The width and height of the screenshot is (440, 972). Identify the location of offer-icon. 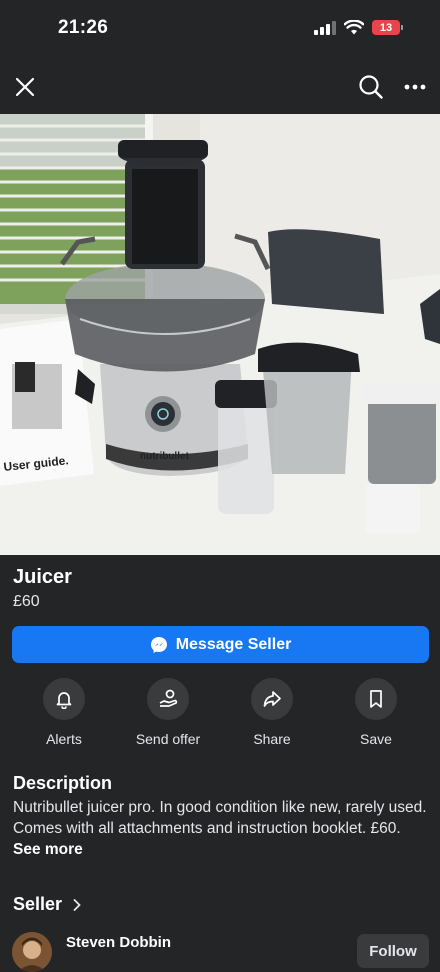
(168, 698).